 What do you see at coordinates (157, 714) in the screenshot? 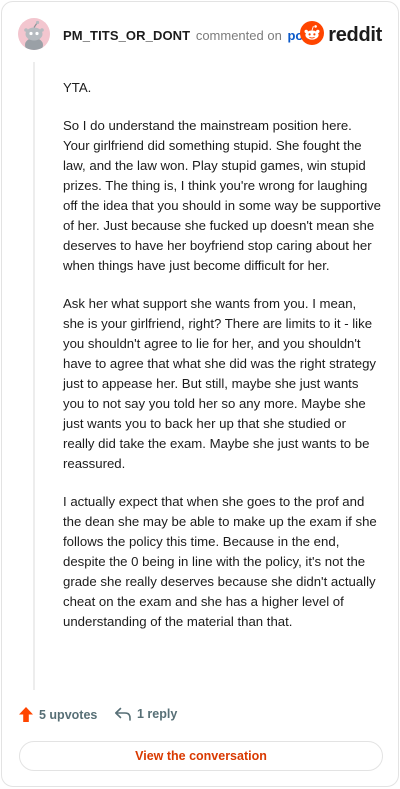
I see `reply-count: 1 reply` at bounding box center [157, 714].